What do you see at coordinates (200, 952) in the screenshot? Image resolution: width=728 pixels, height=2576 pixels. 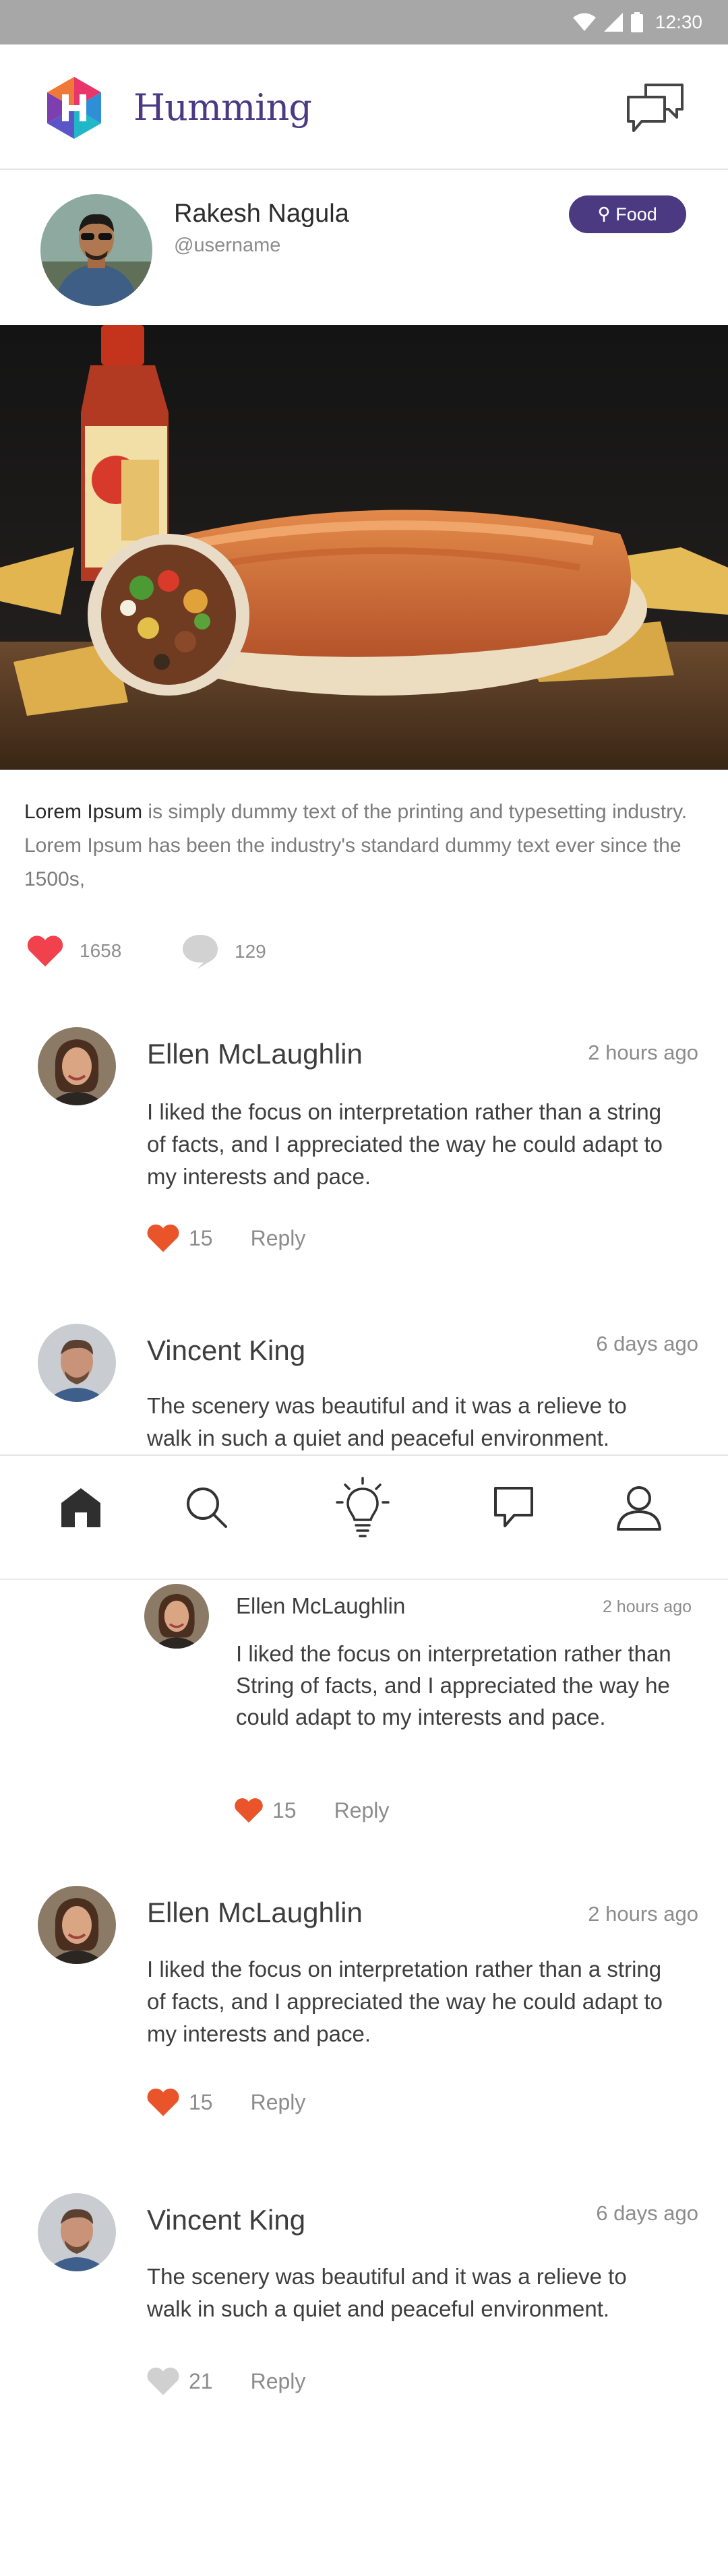 I see `comment-bubble-icon` at bounding box center [200, 952].